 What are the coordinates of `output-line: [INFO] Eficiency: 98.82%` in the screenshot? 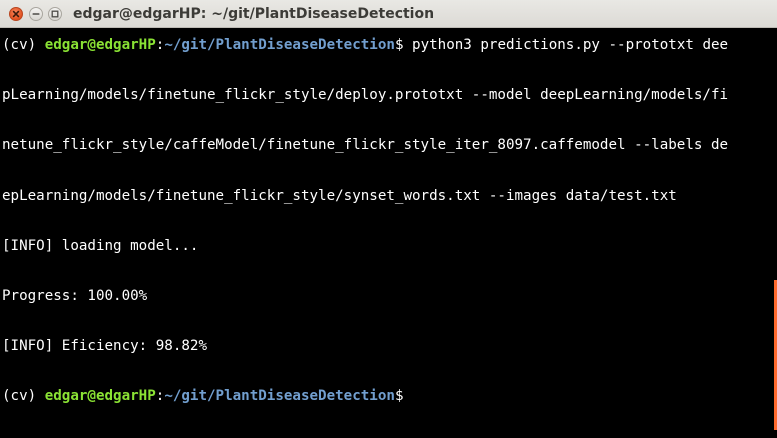 It's located at (104, 345).